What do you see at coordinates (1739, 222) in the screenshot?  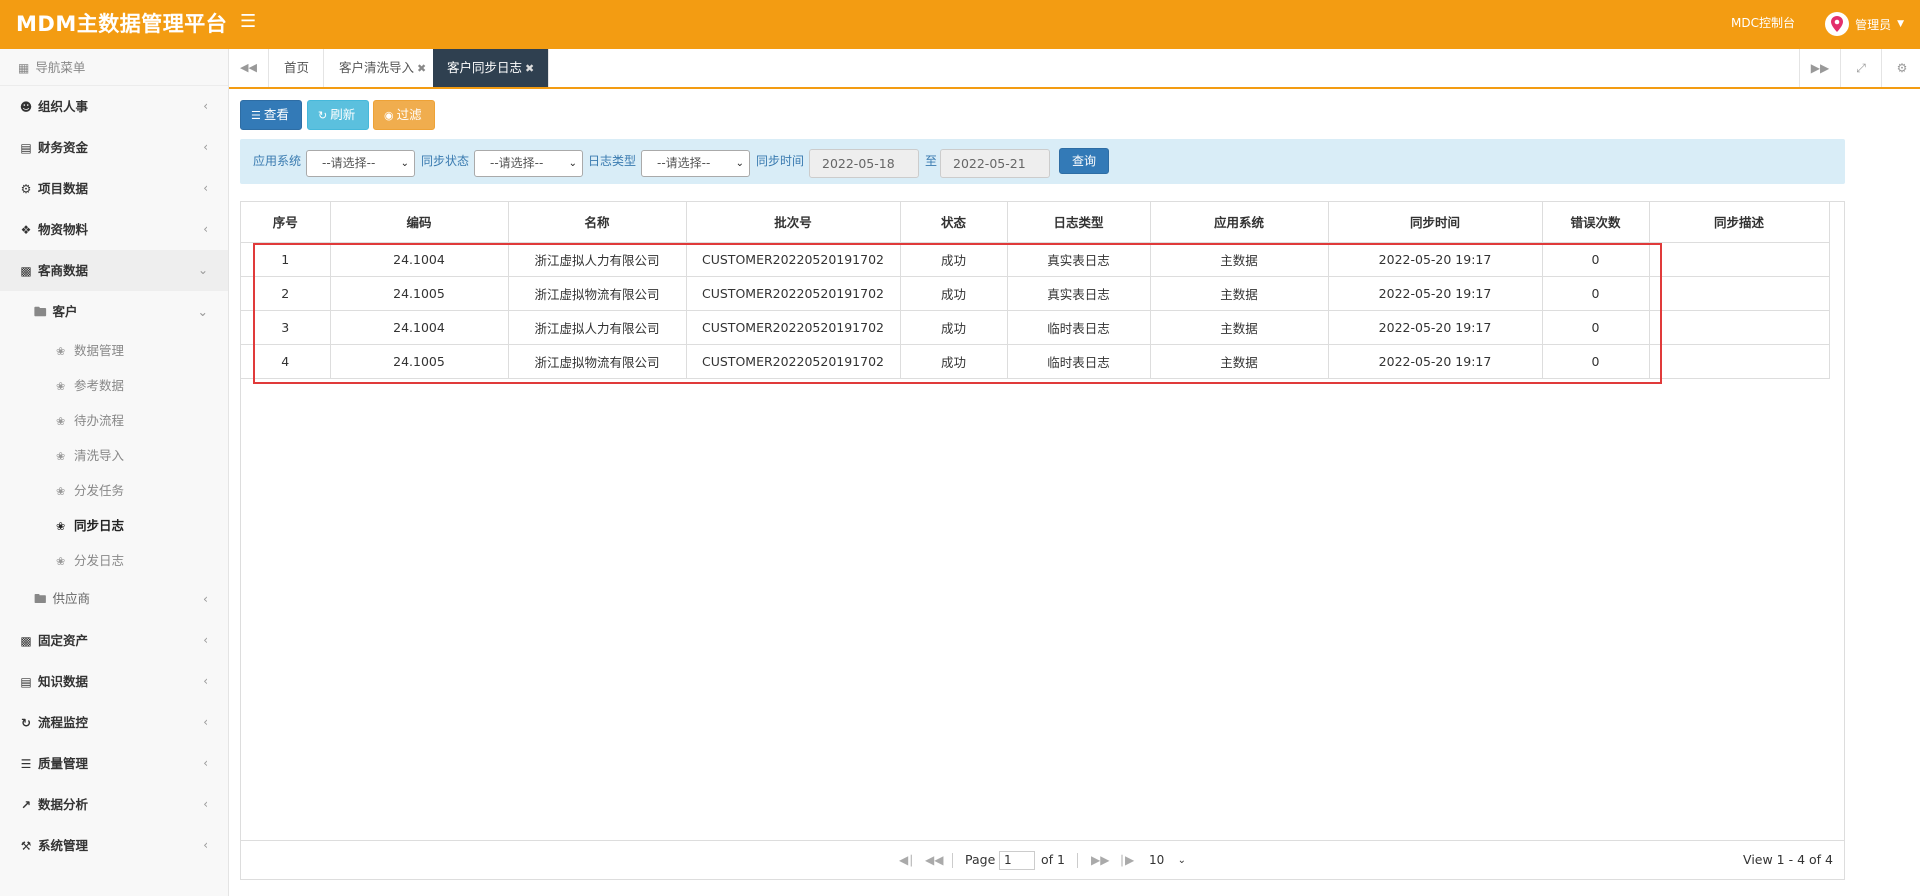 I see `column-header: 同步描述` at bounding box center [1739, 222].